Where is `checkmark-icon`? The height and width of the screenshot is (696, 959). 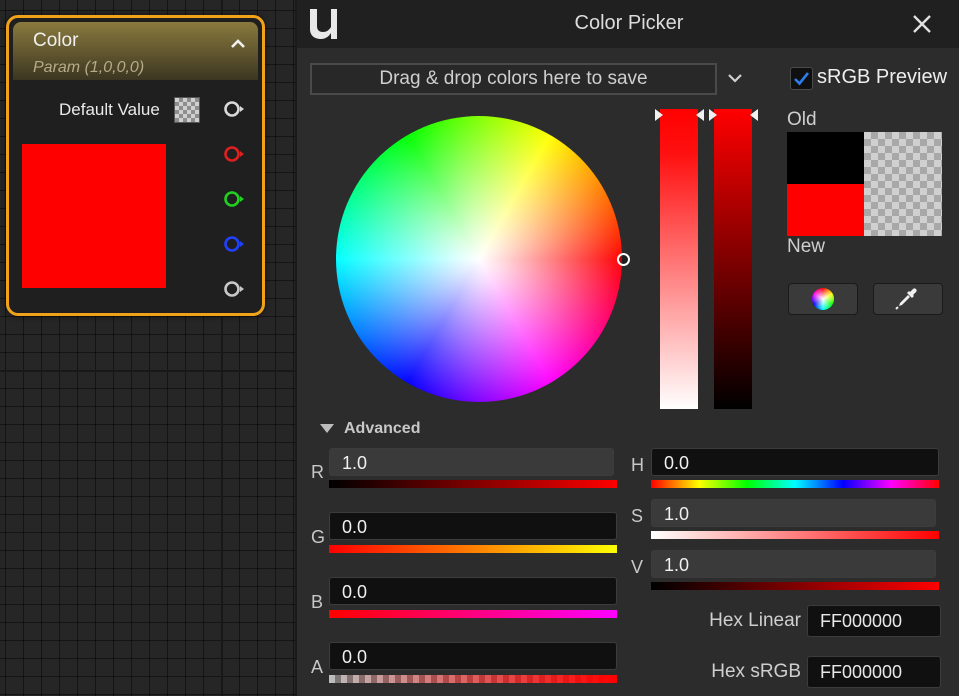 checkmark-icon is located at coordinates (802, 79).